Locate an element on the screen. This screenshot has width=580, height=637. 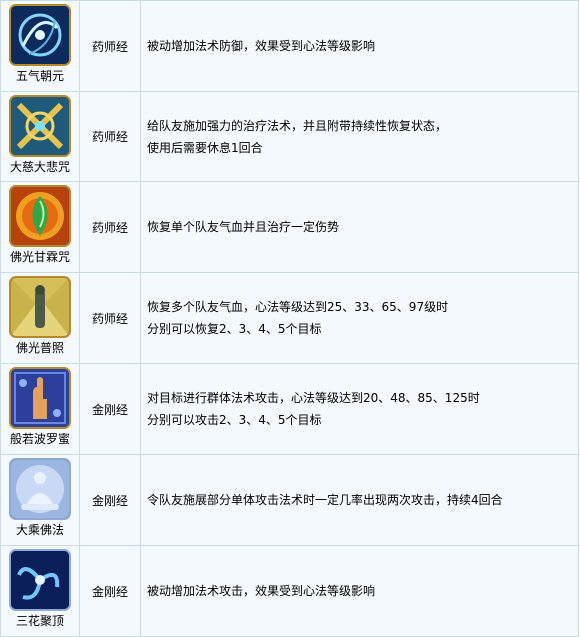
description-line: 恢复单个队友气血并且治疗一定伤势 is located at coordinates (243, 227).